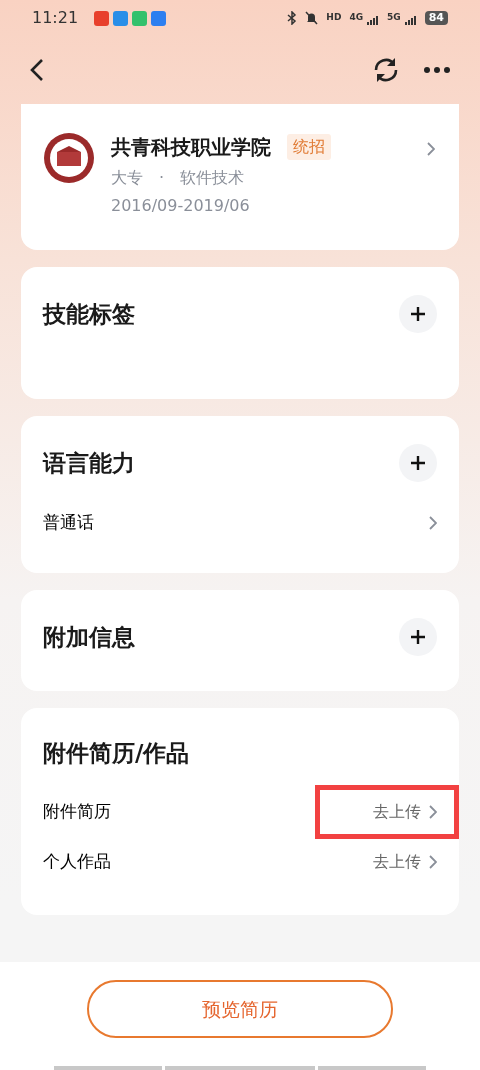 The width and height of the screenshot is (480, 1070). I want to click on school-logo, so click(69, 158).